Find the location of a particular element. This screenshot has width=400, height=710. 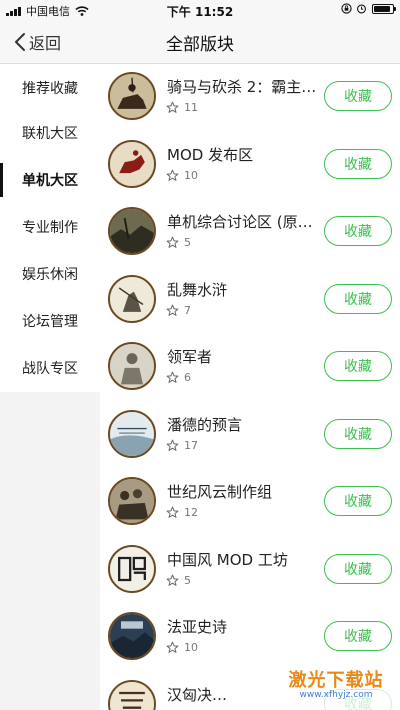

ink-warrior-icon is located at coordinates (132, 298).